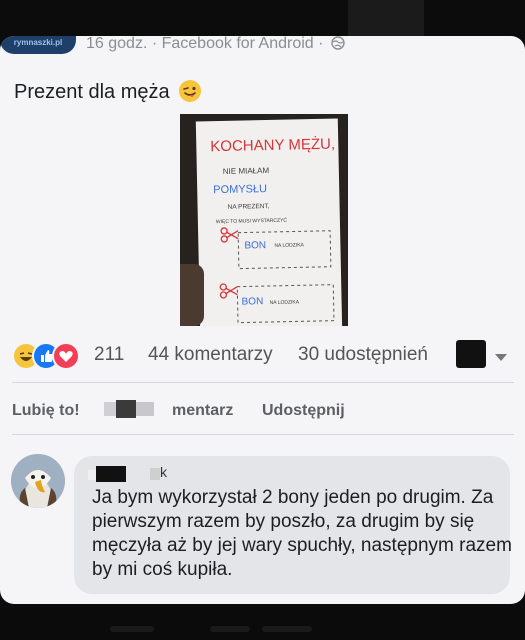 The image size is (525, 640). What do you see at coordinates (240, 189) in the screenshot?
I see `note-line-3: POMYSŁU` at bounding box center [240, 189].